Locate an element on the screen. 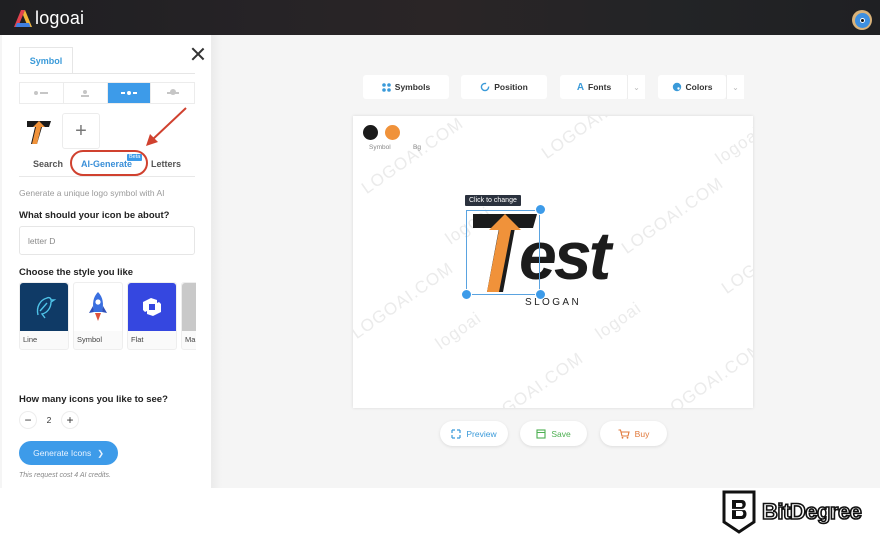 The height and width of the screenshot is (542, 880). colors-button: Colors is located at coordinates (692, 87).